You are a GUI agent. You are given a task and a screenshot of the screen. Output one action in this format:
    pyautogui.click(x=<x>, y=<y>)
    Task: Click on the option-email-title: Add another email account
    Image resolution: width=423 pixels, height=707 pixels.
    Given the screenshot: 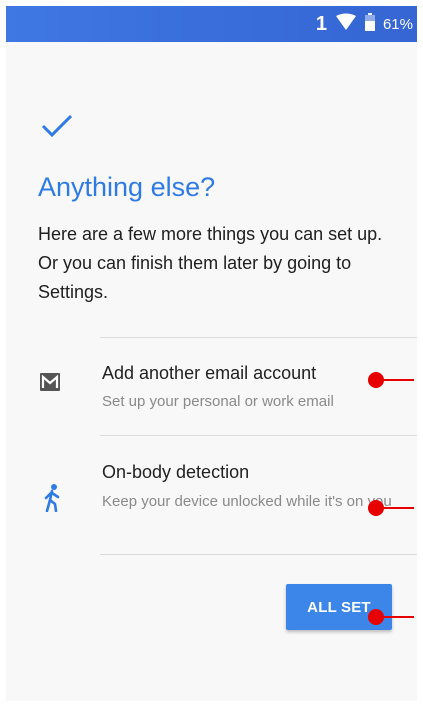 What is the action you would take?
    pyautogui.click(x=209, y=373)
    